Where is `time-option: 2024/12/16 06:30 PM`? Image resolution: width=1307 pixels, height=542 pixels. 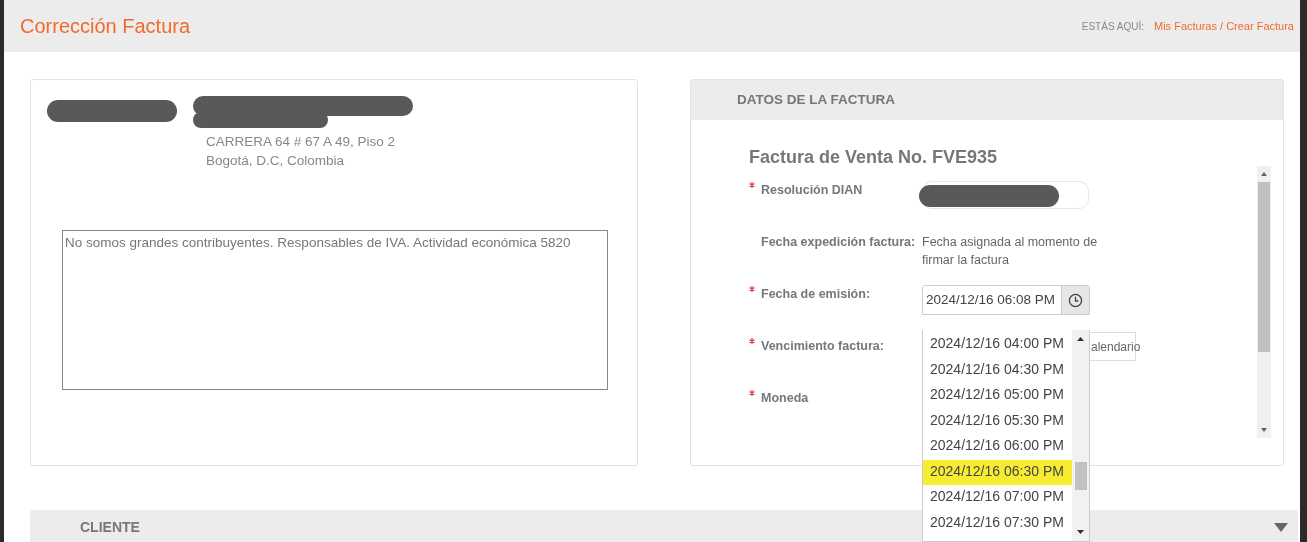 time-option: 2024/12/16 06:30 PM is located at coordinates (997, 472).